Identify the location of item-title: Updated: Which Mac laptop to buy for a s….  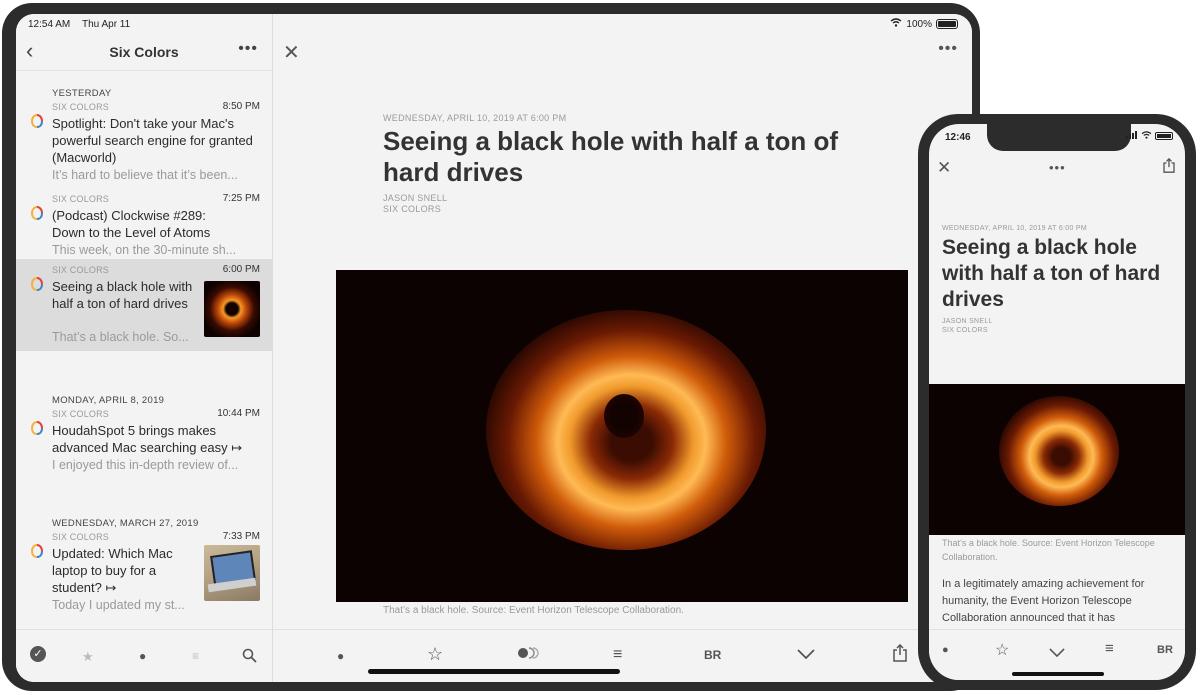
(112, 570).